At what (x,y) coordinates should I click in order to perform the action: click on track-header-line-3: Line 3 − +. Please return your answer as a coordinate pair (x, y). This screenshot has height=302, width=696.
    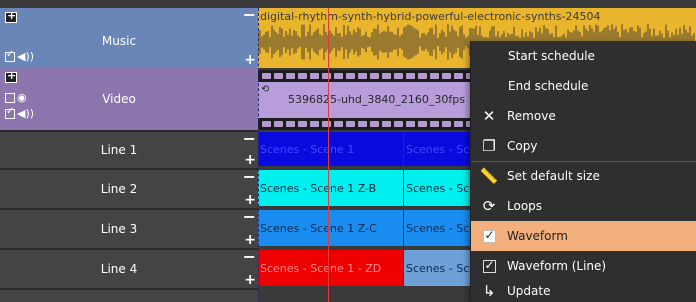
    Looking at the image, I should click on (129, 228).